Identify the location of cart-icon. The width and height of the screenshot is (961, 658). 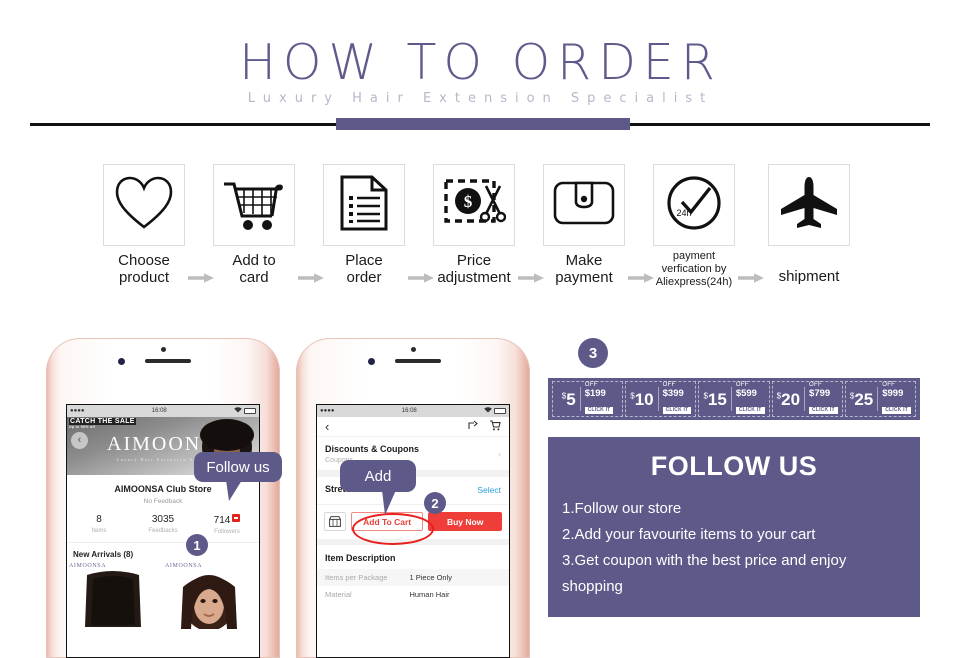
(495, 427).